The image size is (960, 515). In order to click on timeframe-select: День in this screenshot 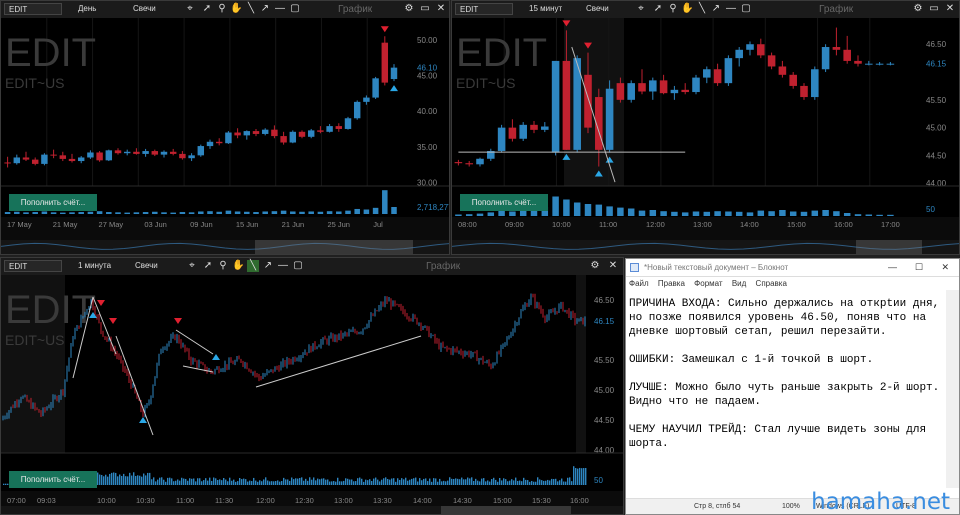, I will do `click(100, 9)`.